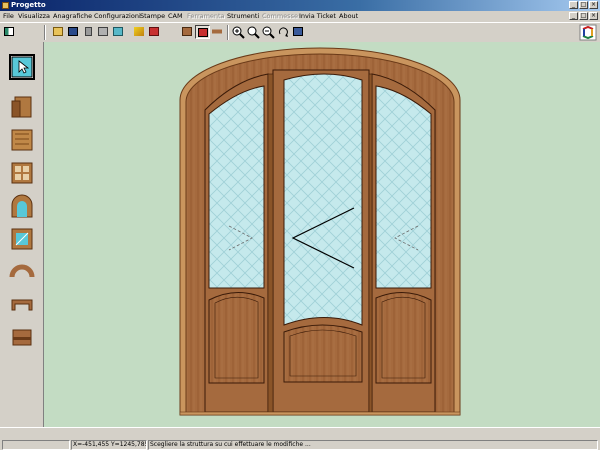  What do you see at coordinates (139, 32) in the screenshot?
I see `wizard-icon` at bounding box center [139, 32].